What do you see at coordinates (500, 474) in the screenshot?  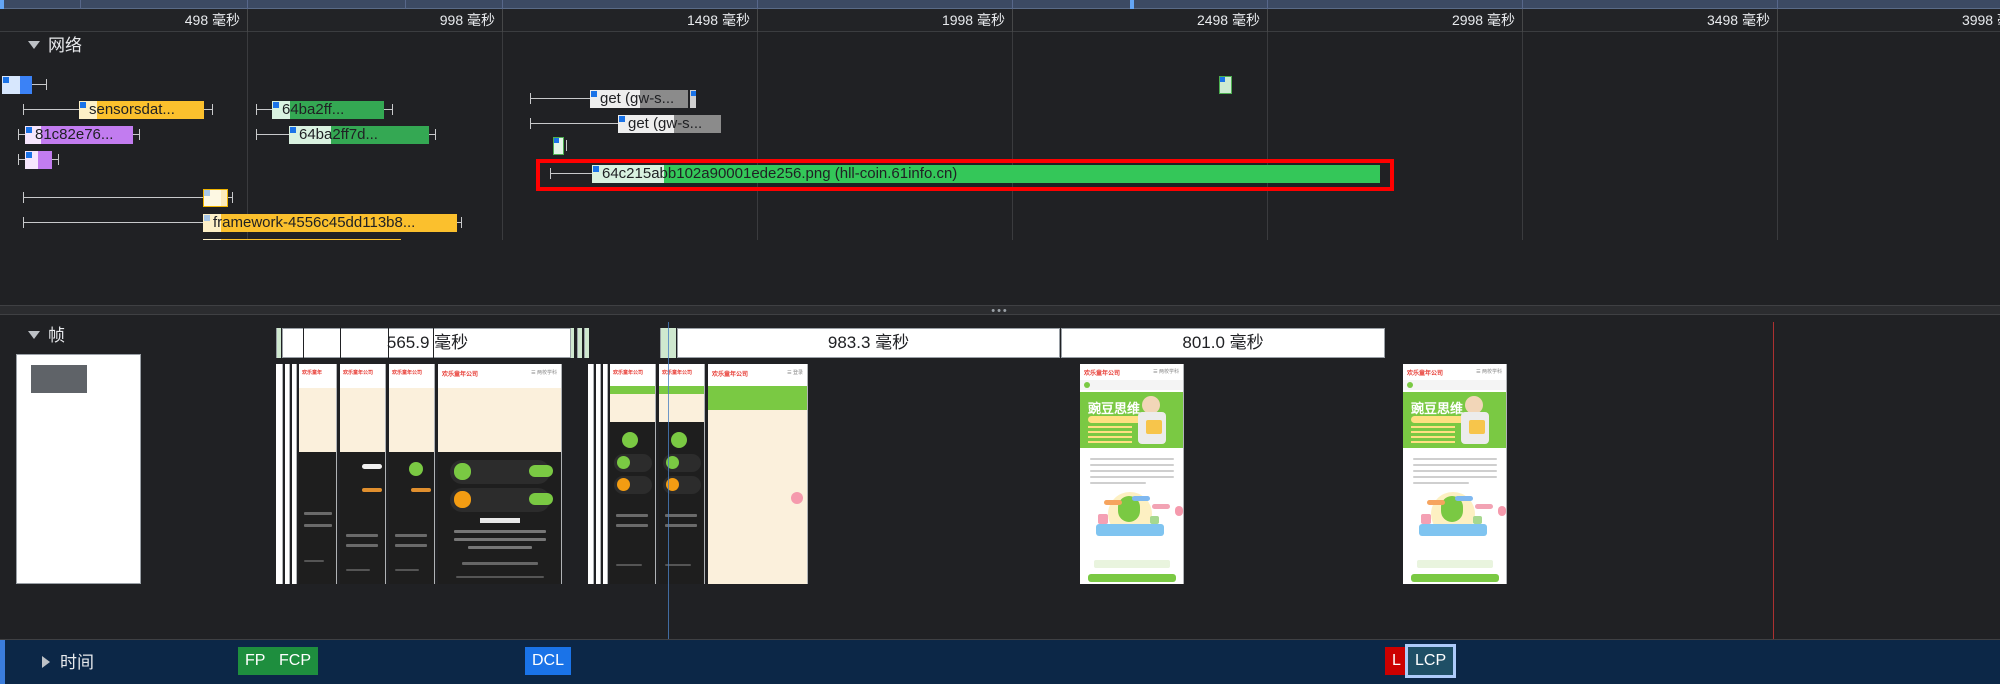 I see `filmstrip-thumbnail: 欢乐童年公司 ☰ 两校学科` at bounding box center [500, 474].